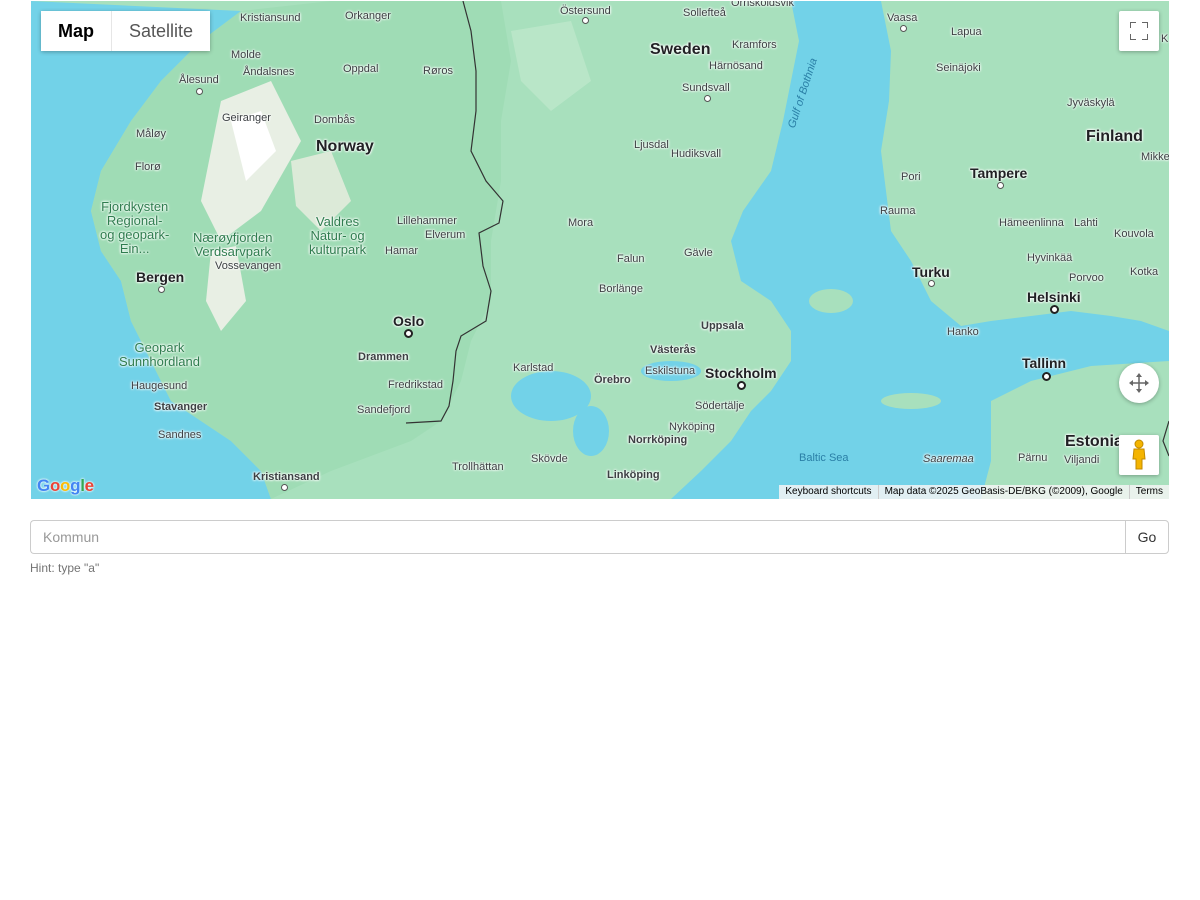 This screenshot has height=900, width=1200. I want to click on label-estonia: Estonia, so click(1094, 441).